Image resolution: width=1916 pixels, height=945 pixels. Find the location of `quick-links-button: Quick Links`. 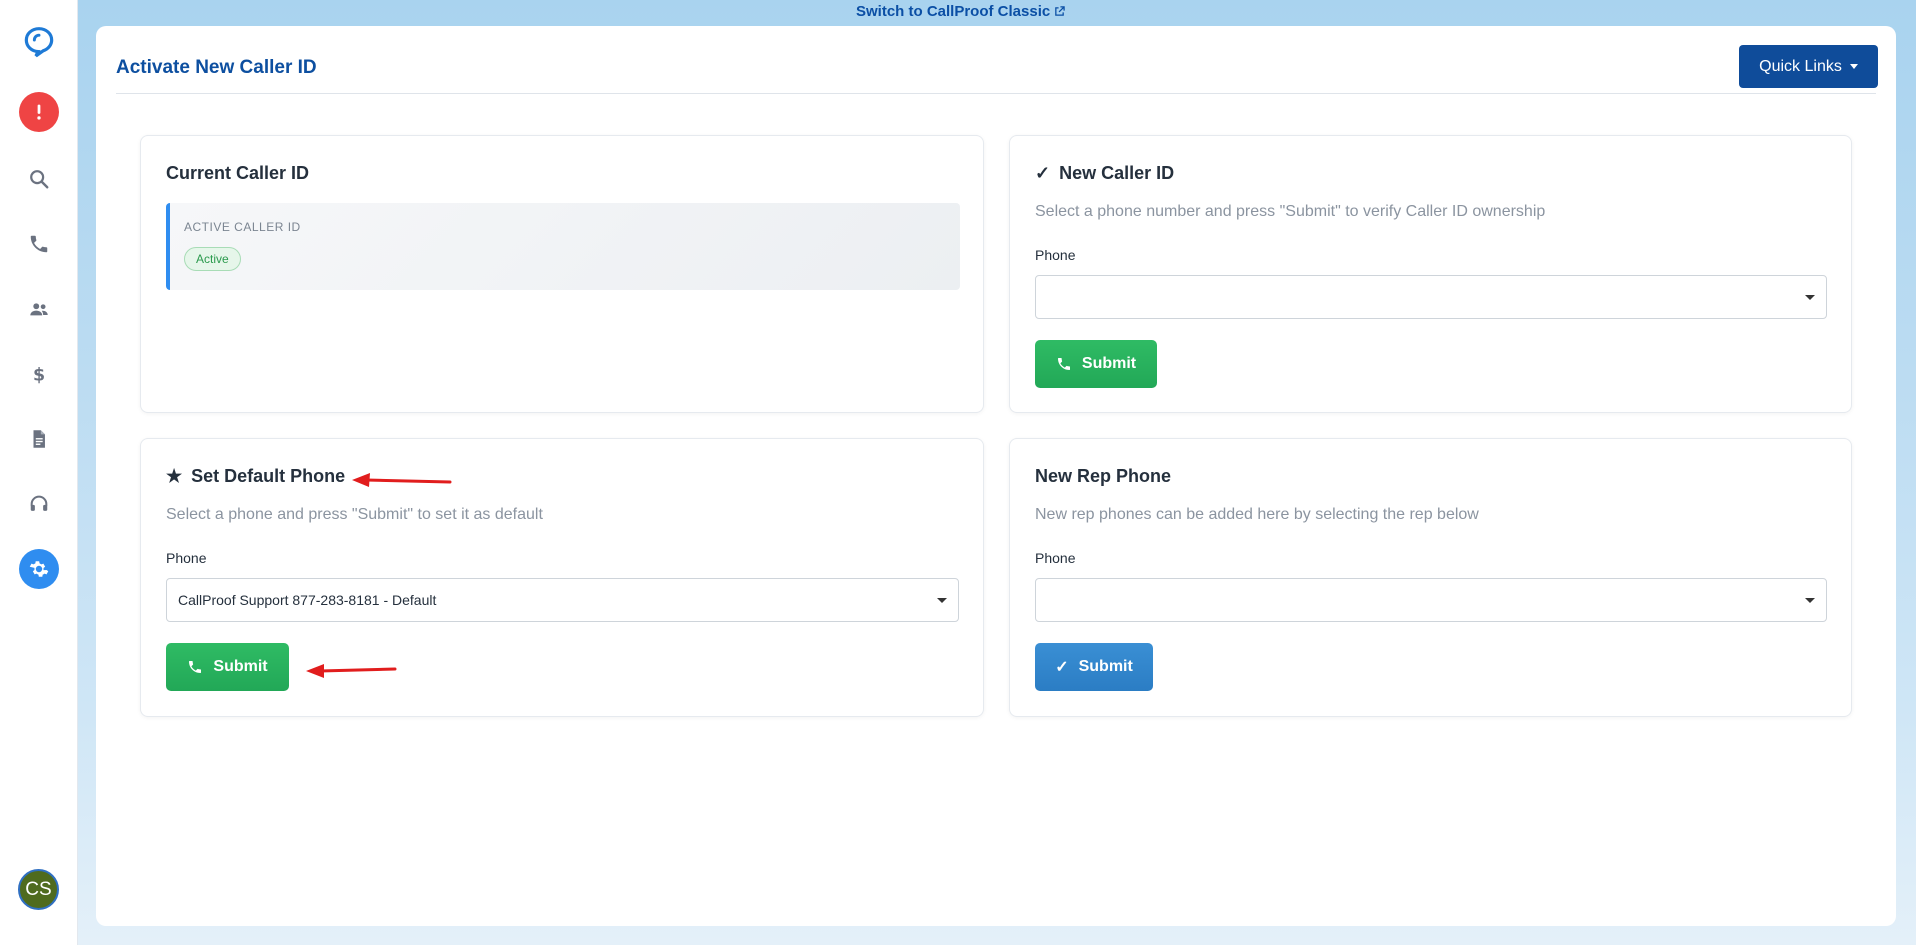

quick-links-button: Quick Links is located at coordinates (1808, 66).